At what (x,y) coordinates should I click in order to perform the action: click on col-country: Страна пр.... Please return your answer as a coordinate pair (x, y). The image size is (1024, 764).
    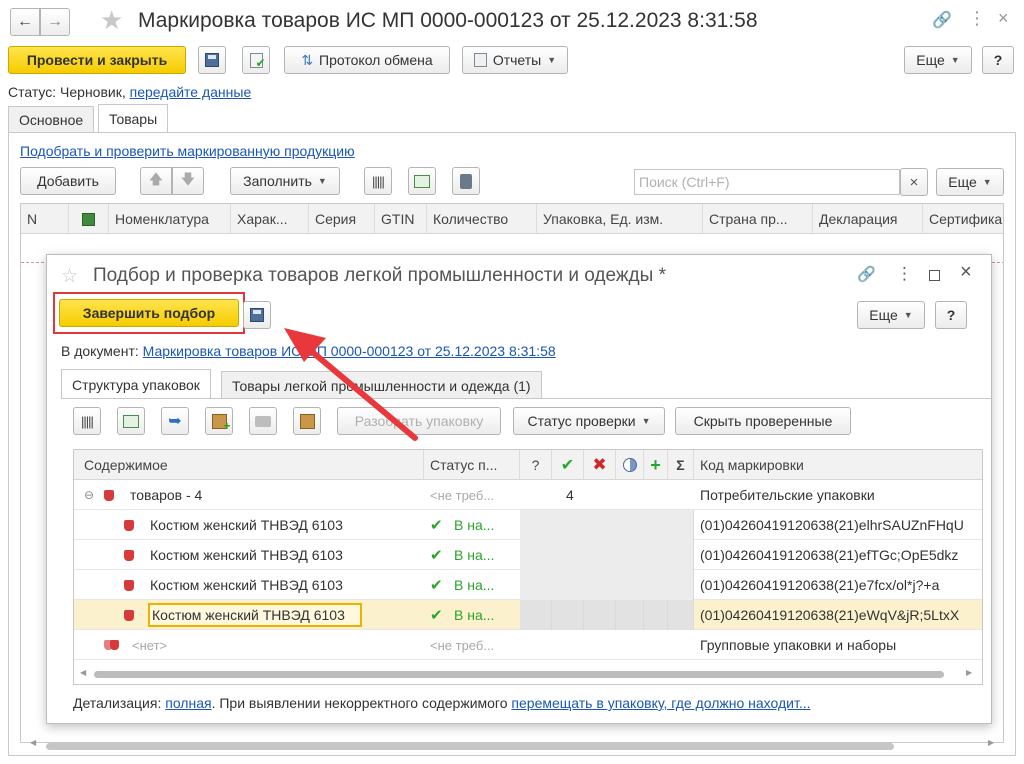
    Looking at the image, I should click on (758, 219).